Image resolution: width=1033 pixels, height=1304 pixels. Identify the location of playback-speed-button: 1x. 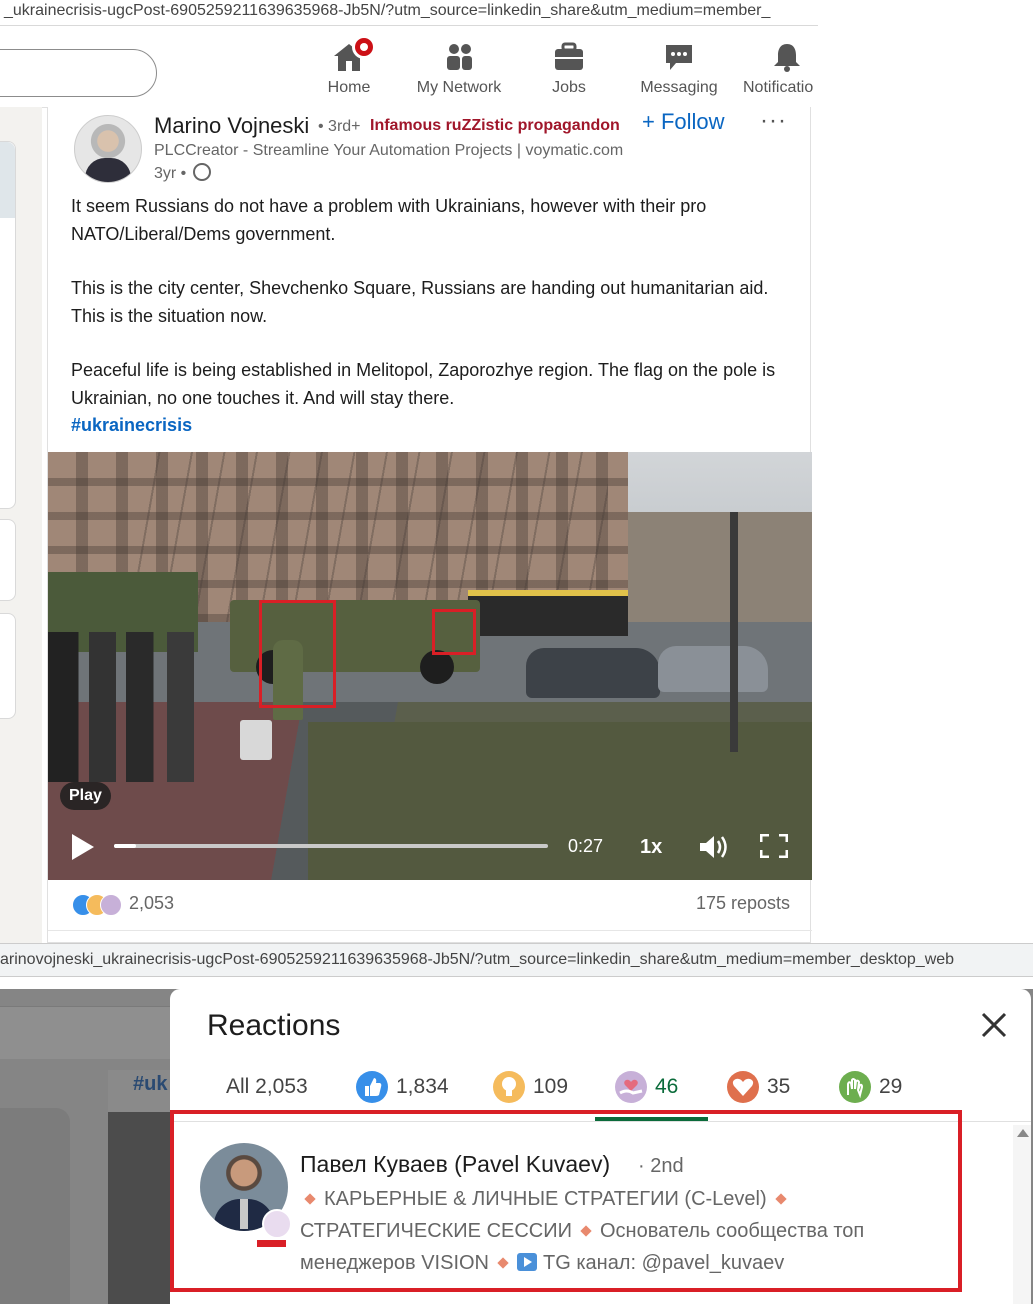
(651, 847).